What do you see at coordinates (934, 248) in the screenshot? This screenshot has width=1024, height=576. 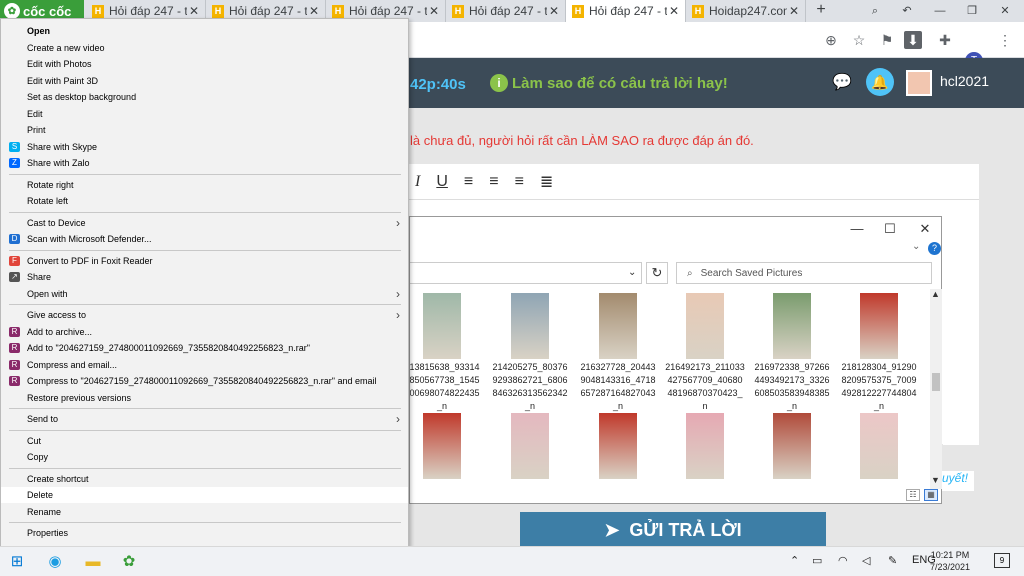 I see `help-icon: ?` at bounding box center [934, 248].